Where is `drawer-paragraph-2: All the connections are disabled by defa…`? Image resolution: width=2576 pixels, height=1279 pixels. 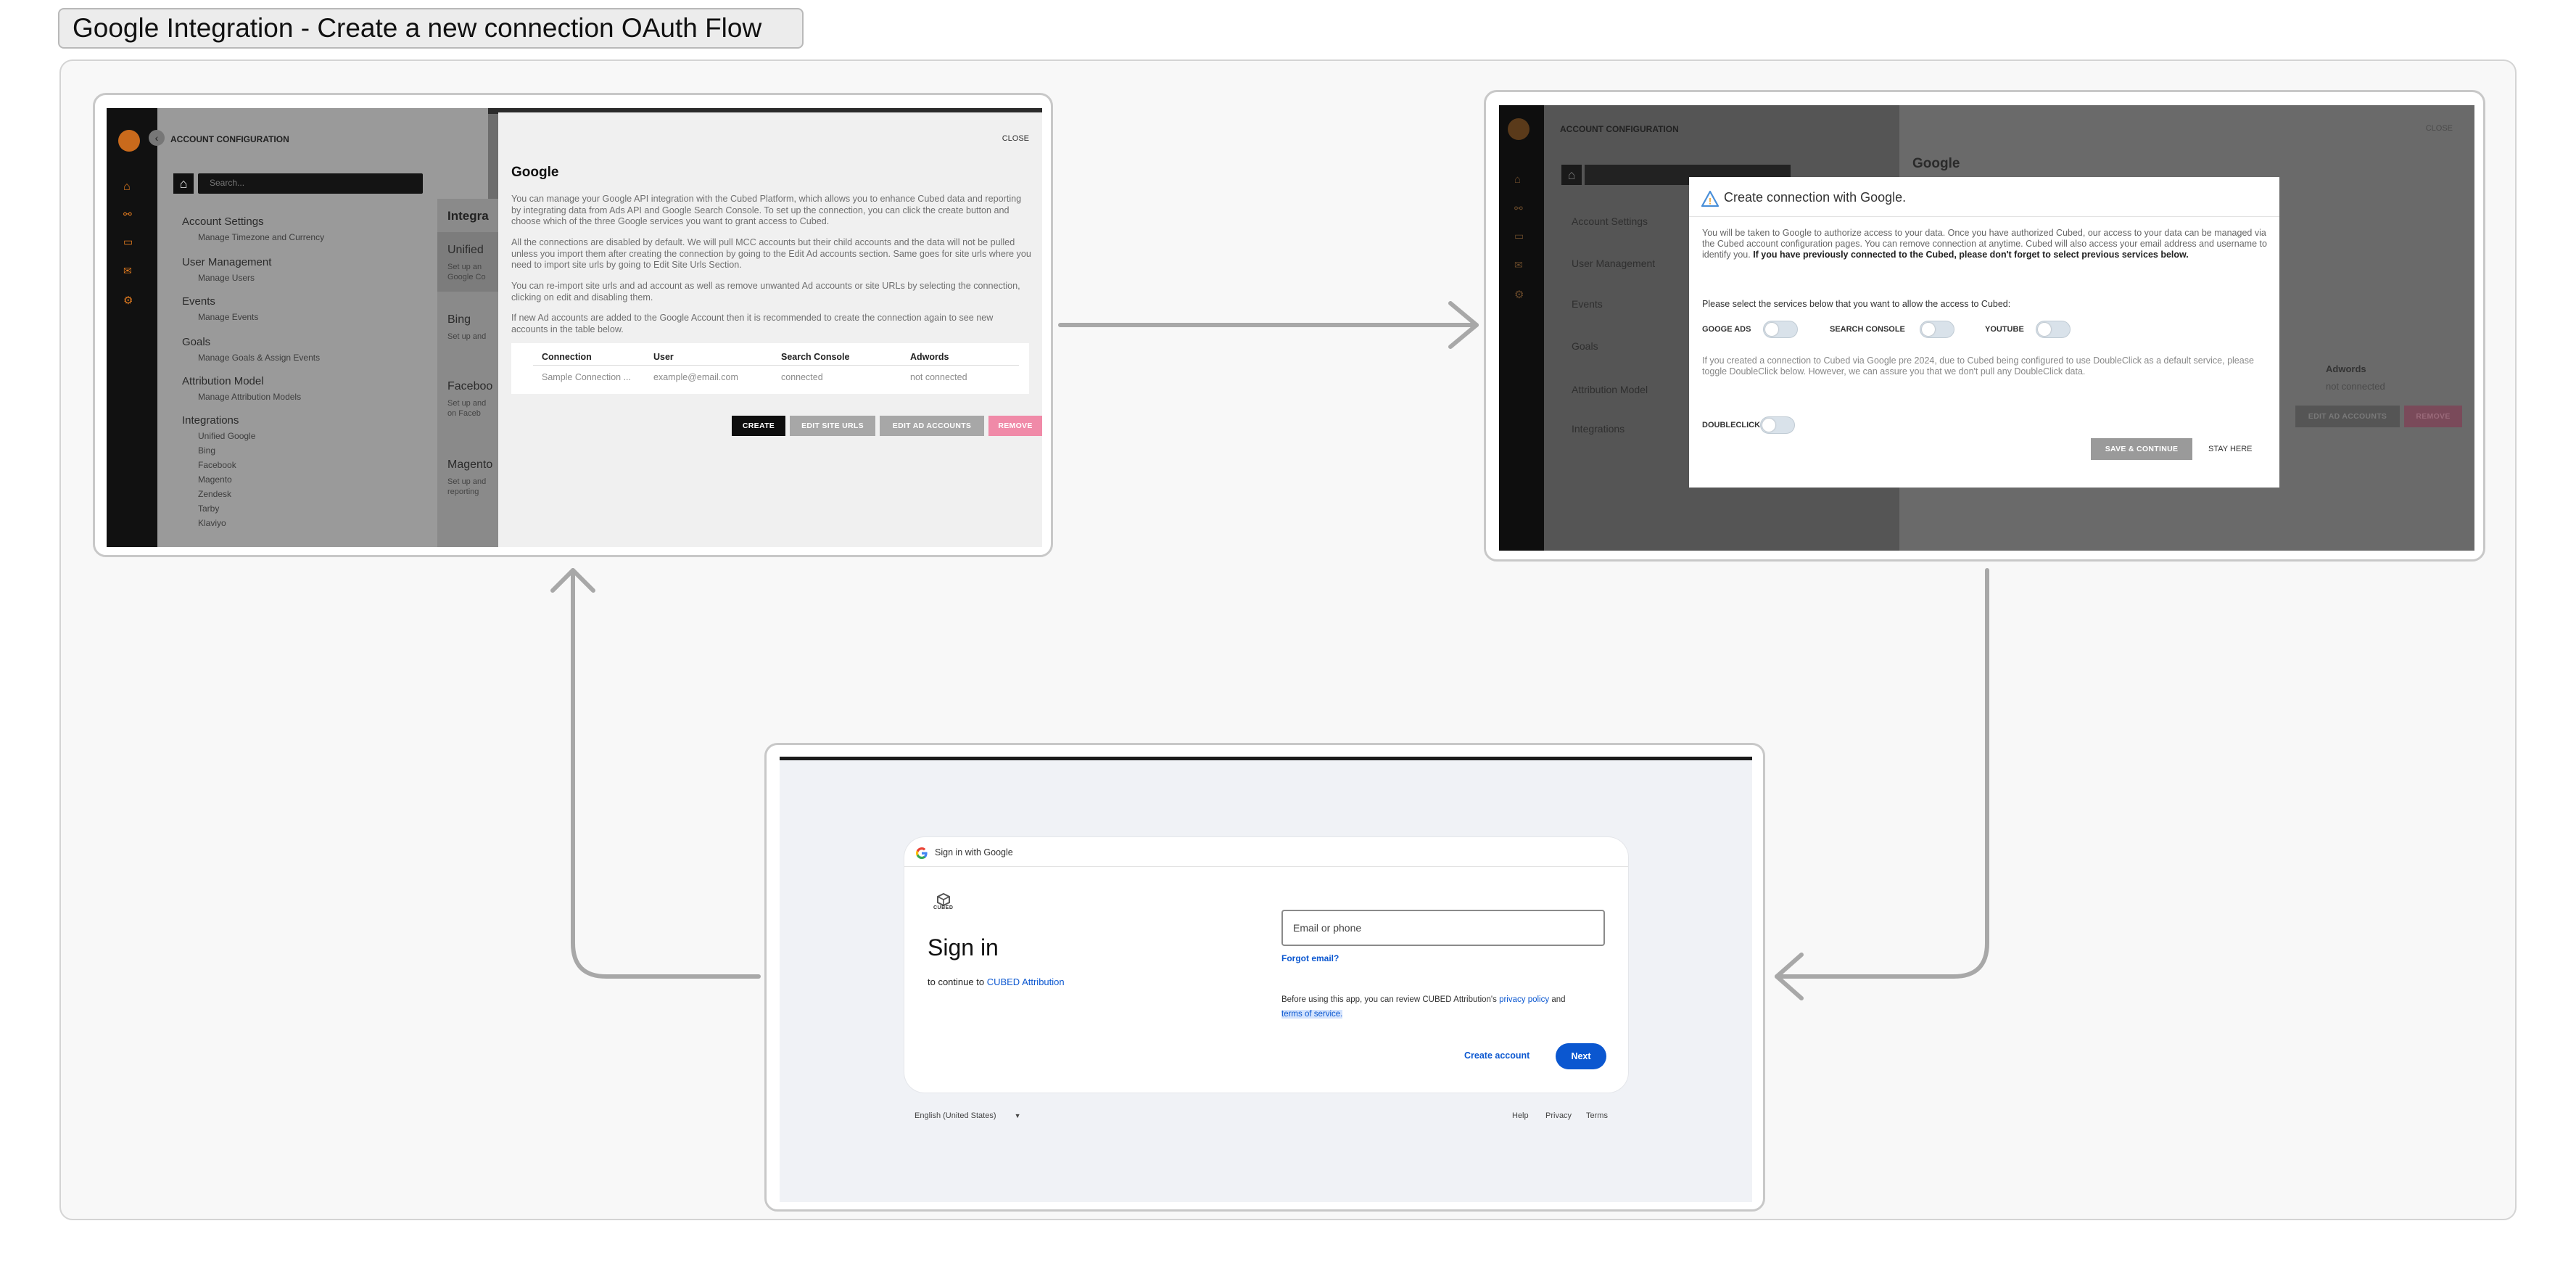 drawer-paragraph-2: All the connections are disabled by defa… is located at coordinates (771, 254).